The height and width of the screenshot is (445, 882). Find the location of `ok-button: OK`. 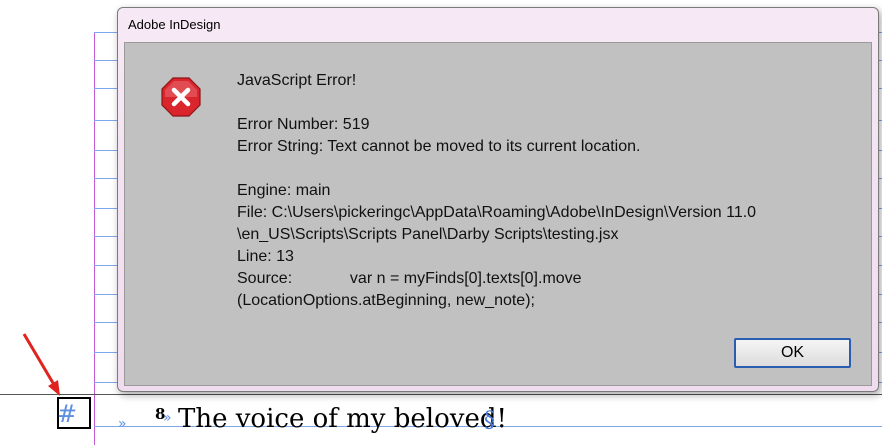

ok-button: OK is located at coordinates (792, 353).